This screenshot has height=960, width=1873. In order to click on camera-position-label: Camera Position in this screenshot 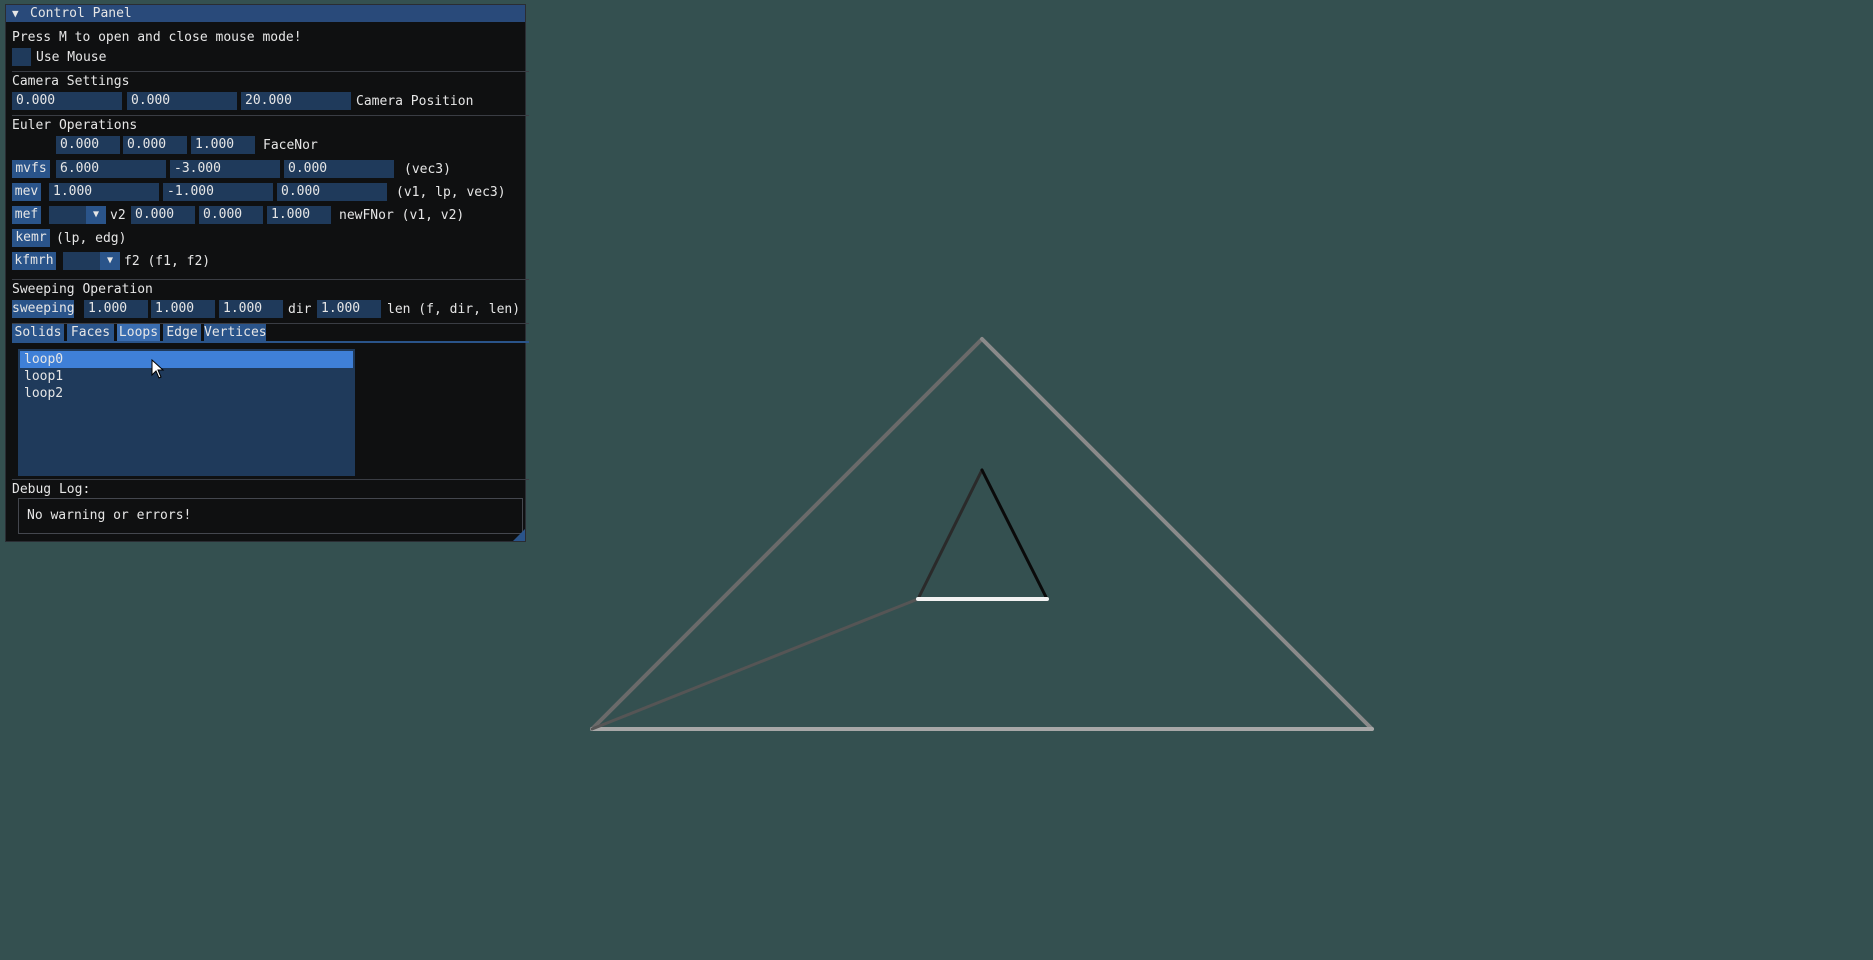, I will do `click(415, 101)`.